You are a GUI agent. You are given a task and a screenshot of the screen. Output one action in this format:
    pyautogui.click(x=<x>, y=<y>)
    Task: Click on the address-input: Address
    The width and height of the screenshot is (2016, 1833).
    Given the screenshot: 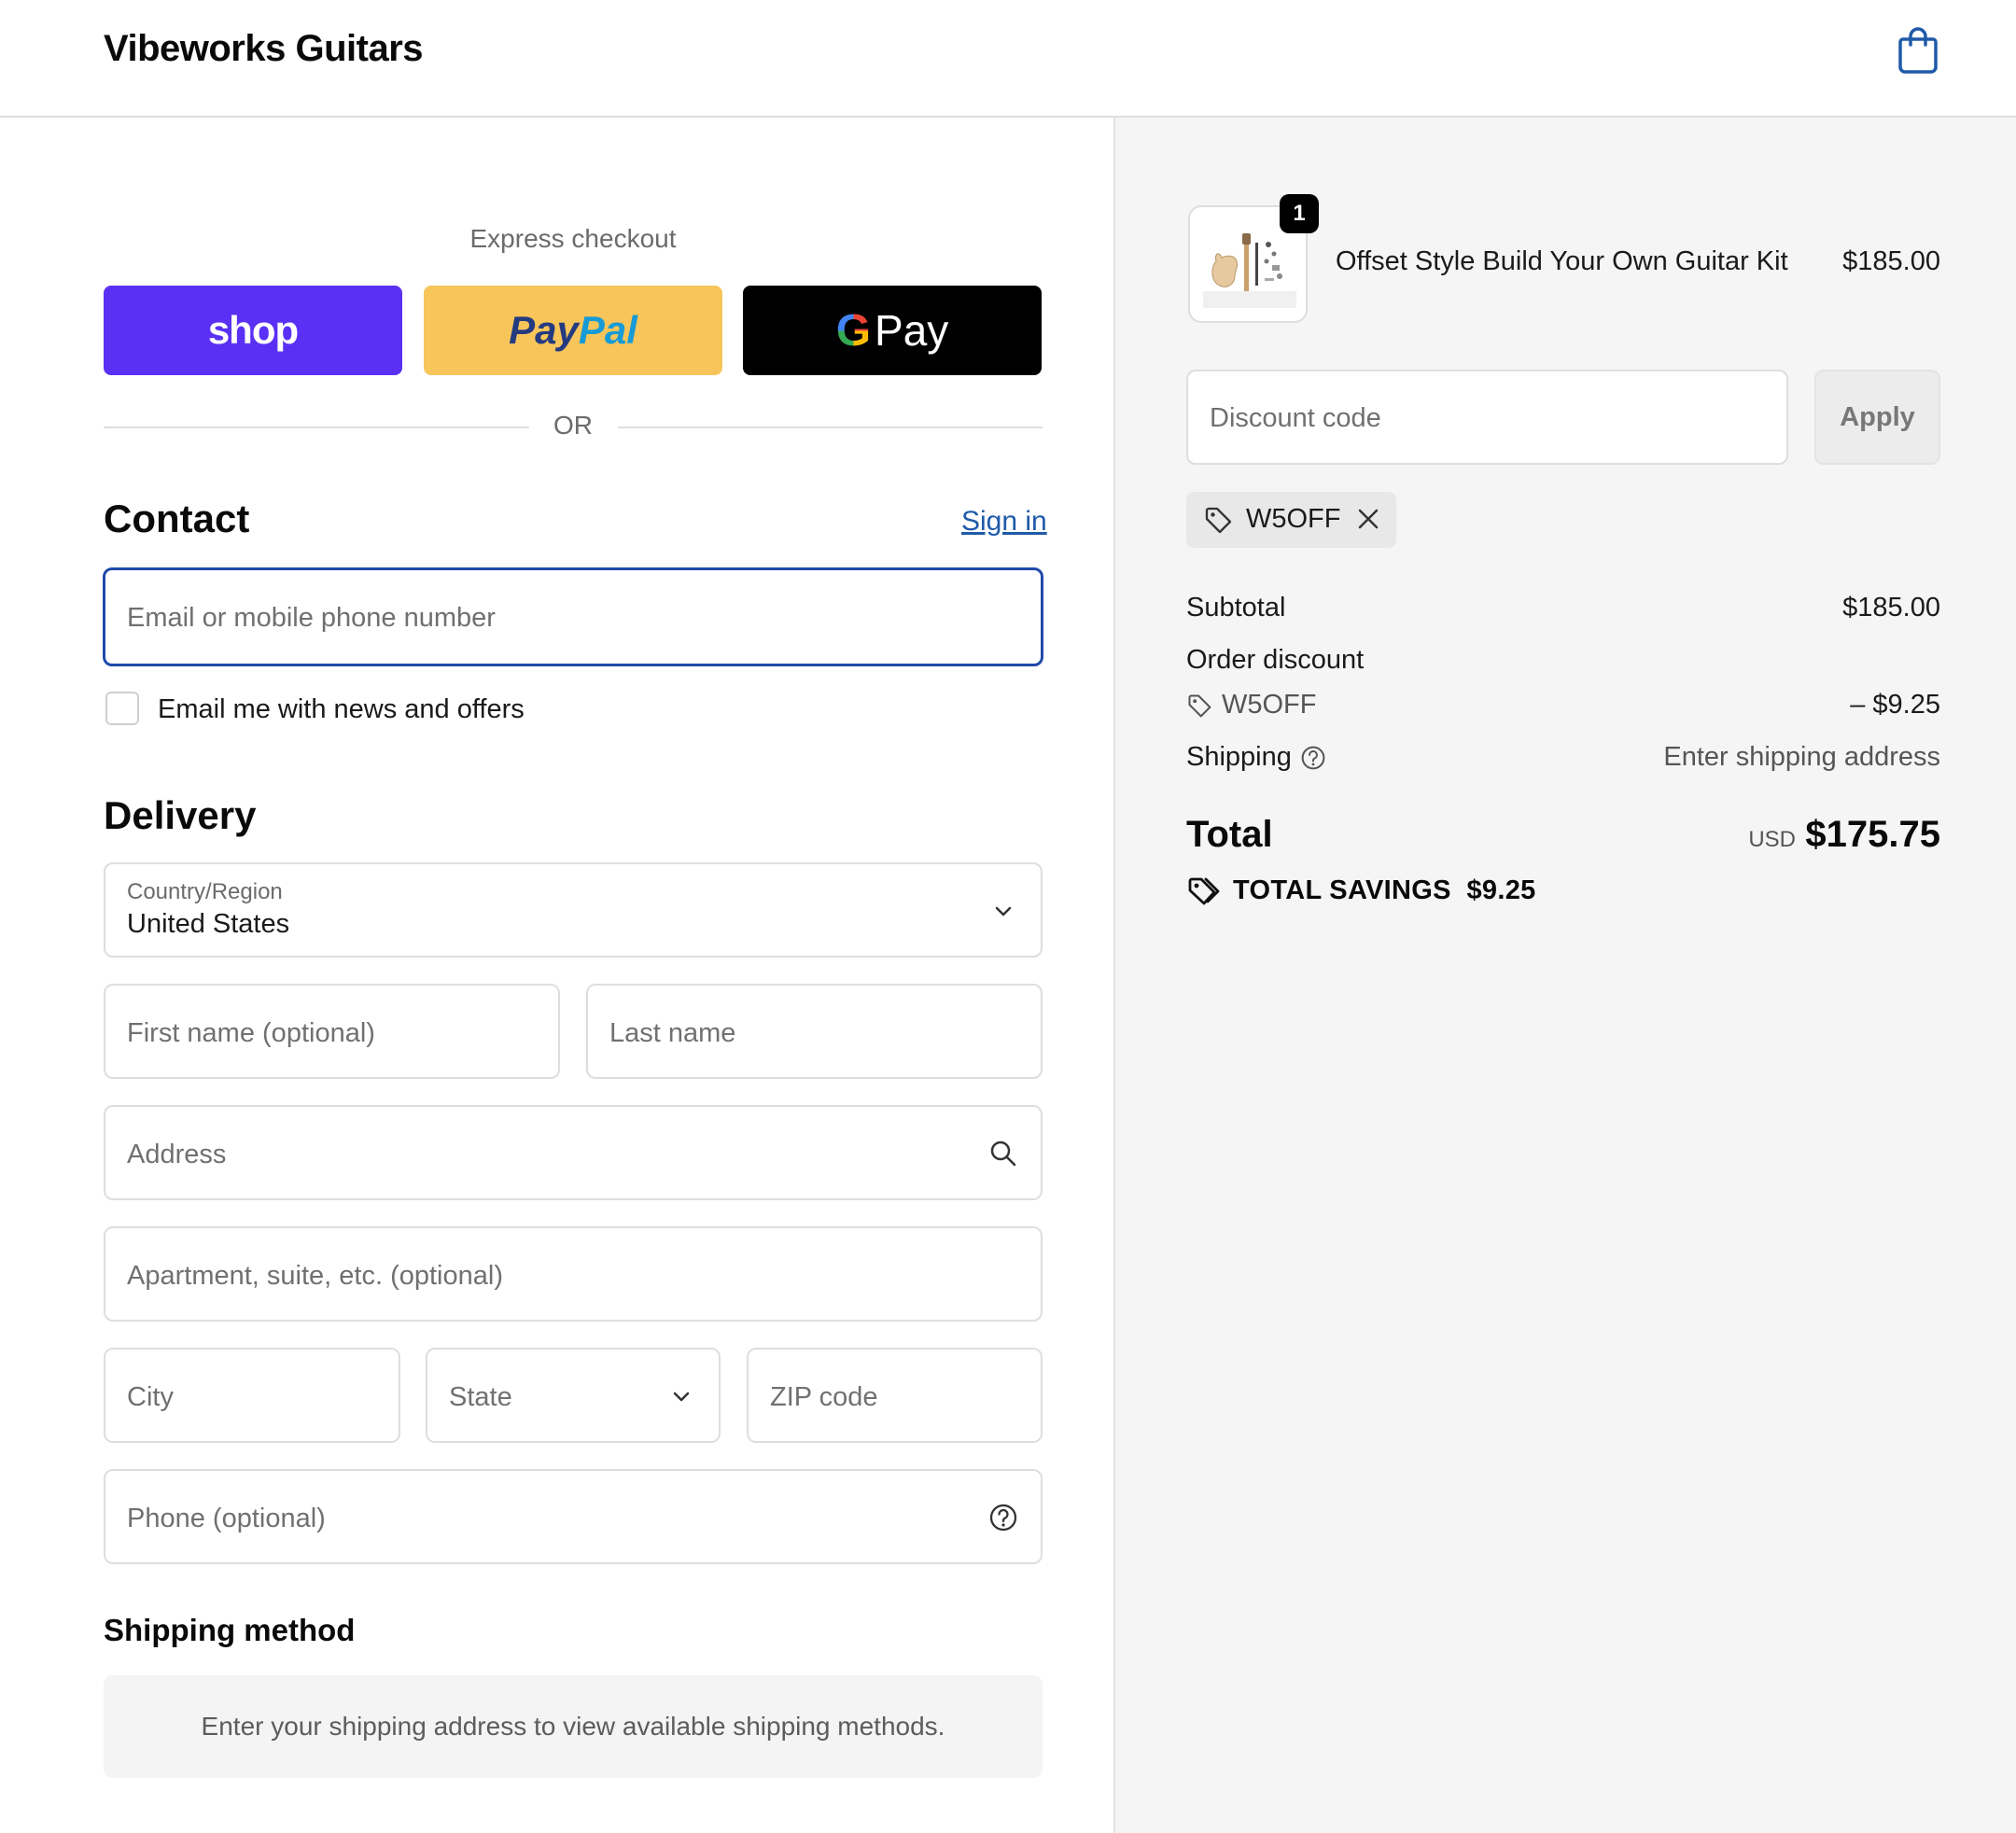 What is the action you would take?
    pyautogui.click(x=573, y=1152)
    